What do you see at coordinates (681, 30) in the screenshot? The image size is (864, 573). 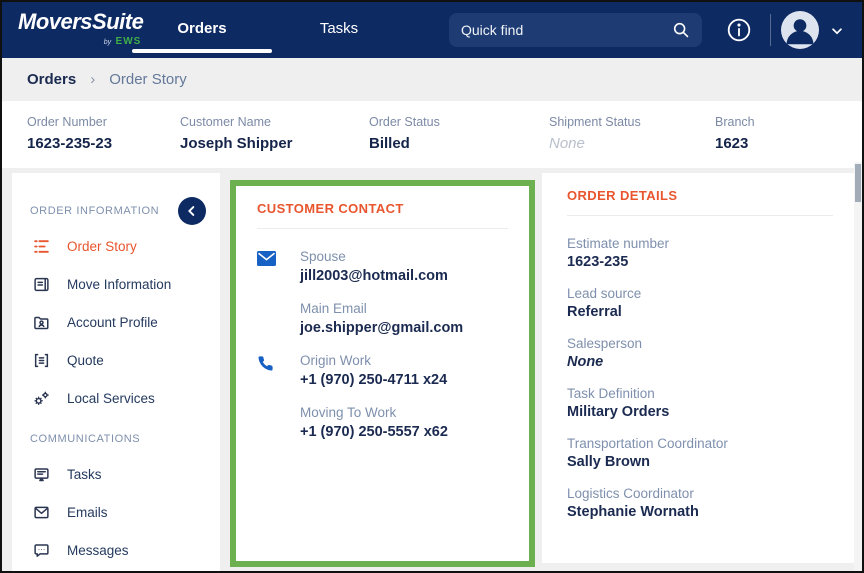 I see `search-icon` at bounding box center [681, 30].